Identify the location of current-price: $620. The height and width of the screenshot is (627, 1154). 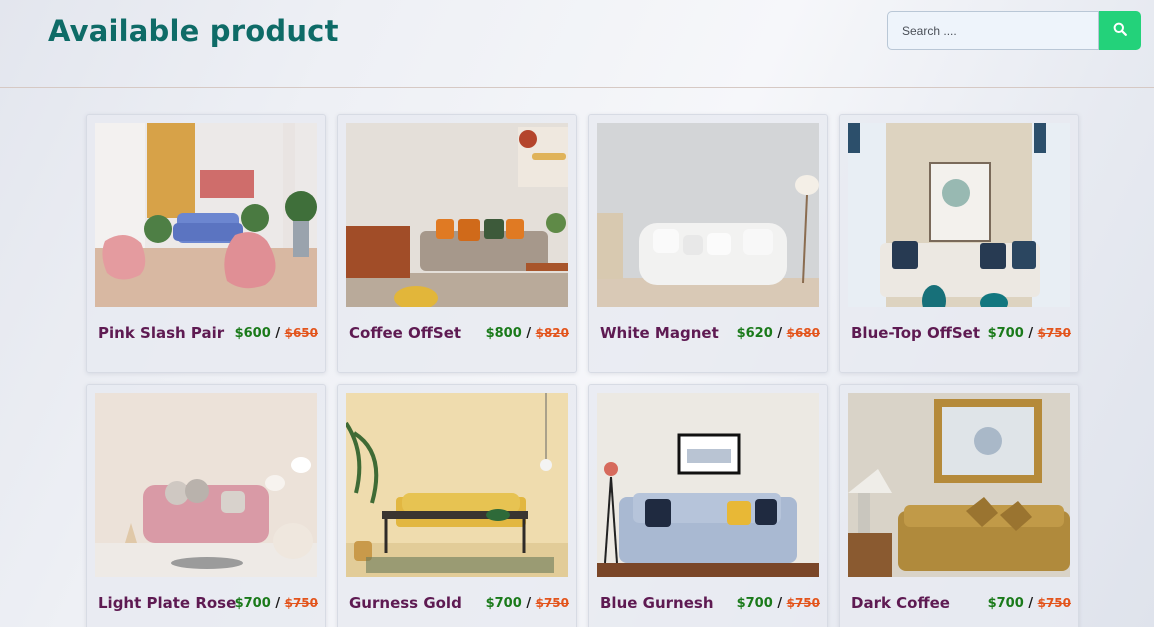
(754, 333).